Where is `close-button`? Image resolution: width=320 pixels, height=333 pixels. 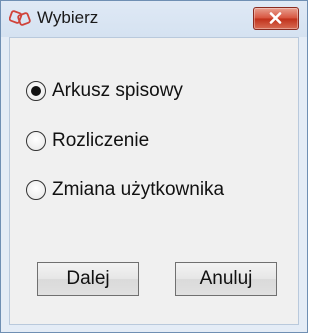
close-button is located at coordinates (276, 18).